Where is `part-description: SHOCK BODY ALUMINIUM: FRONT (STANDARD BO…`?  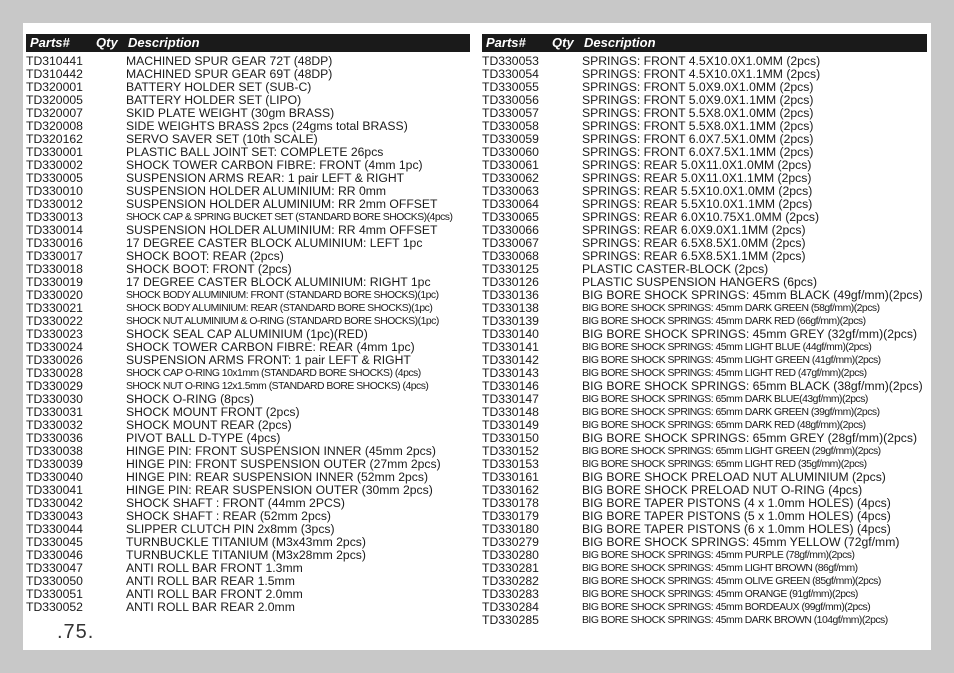 part-description: SHOCK BODY ALUMINIUM: FRONT (STANDARD BO… is located at coordinates (282, 295).